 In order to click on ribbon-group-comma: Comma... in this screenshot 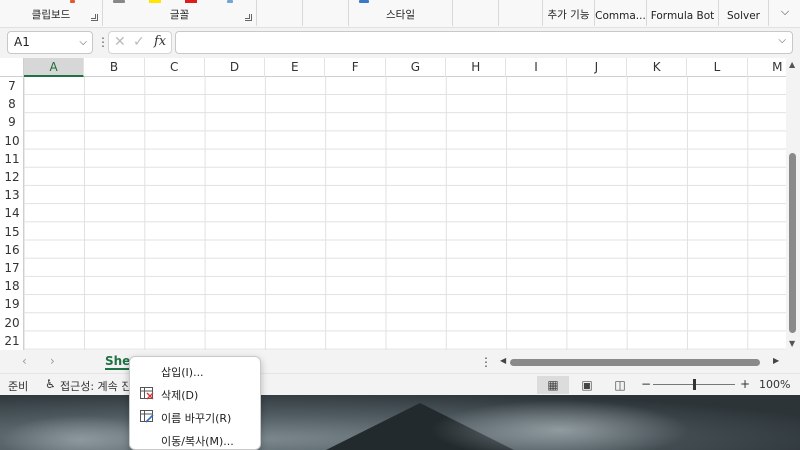, I will do `click(621, 13)`.